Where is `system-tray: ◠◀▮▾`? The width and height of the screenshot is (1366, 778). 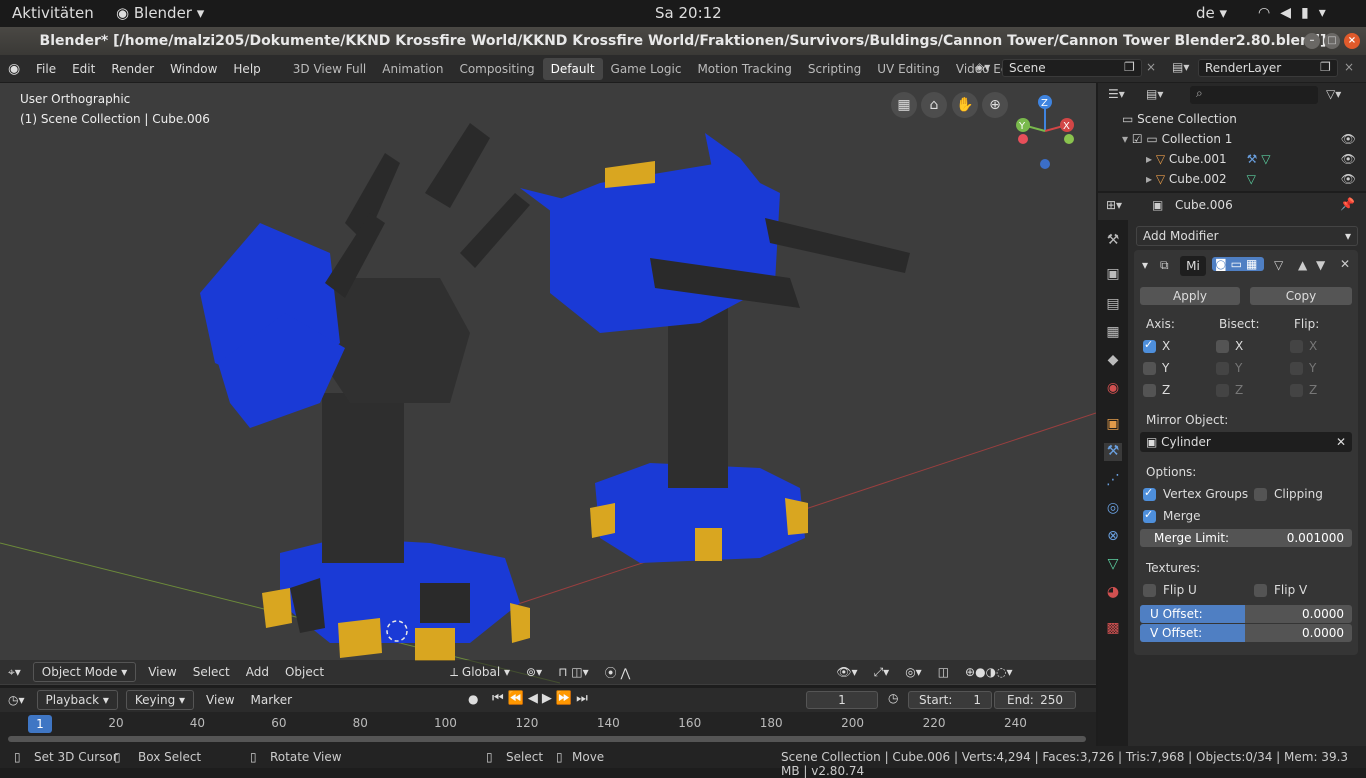 system-tray: ◠◀▮▾ is located at coordinates (1297, 13).